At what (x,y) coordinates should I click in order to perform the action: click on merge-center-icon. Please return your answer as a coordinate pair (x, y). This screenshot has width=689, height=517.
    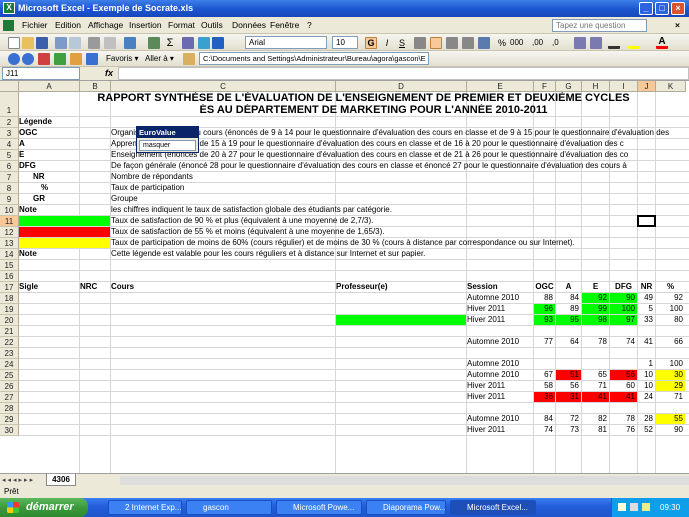
    Looking at the image, I should click on (484, 43).